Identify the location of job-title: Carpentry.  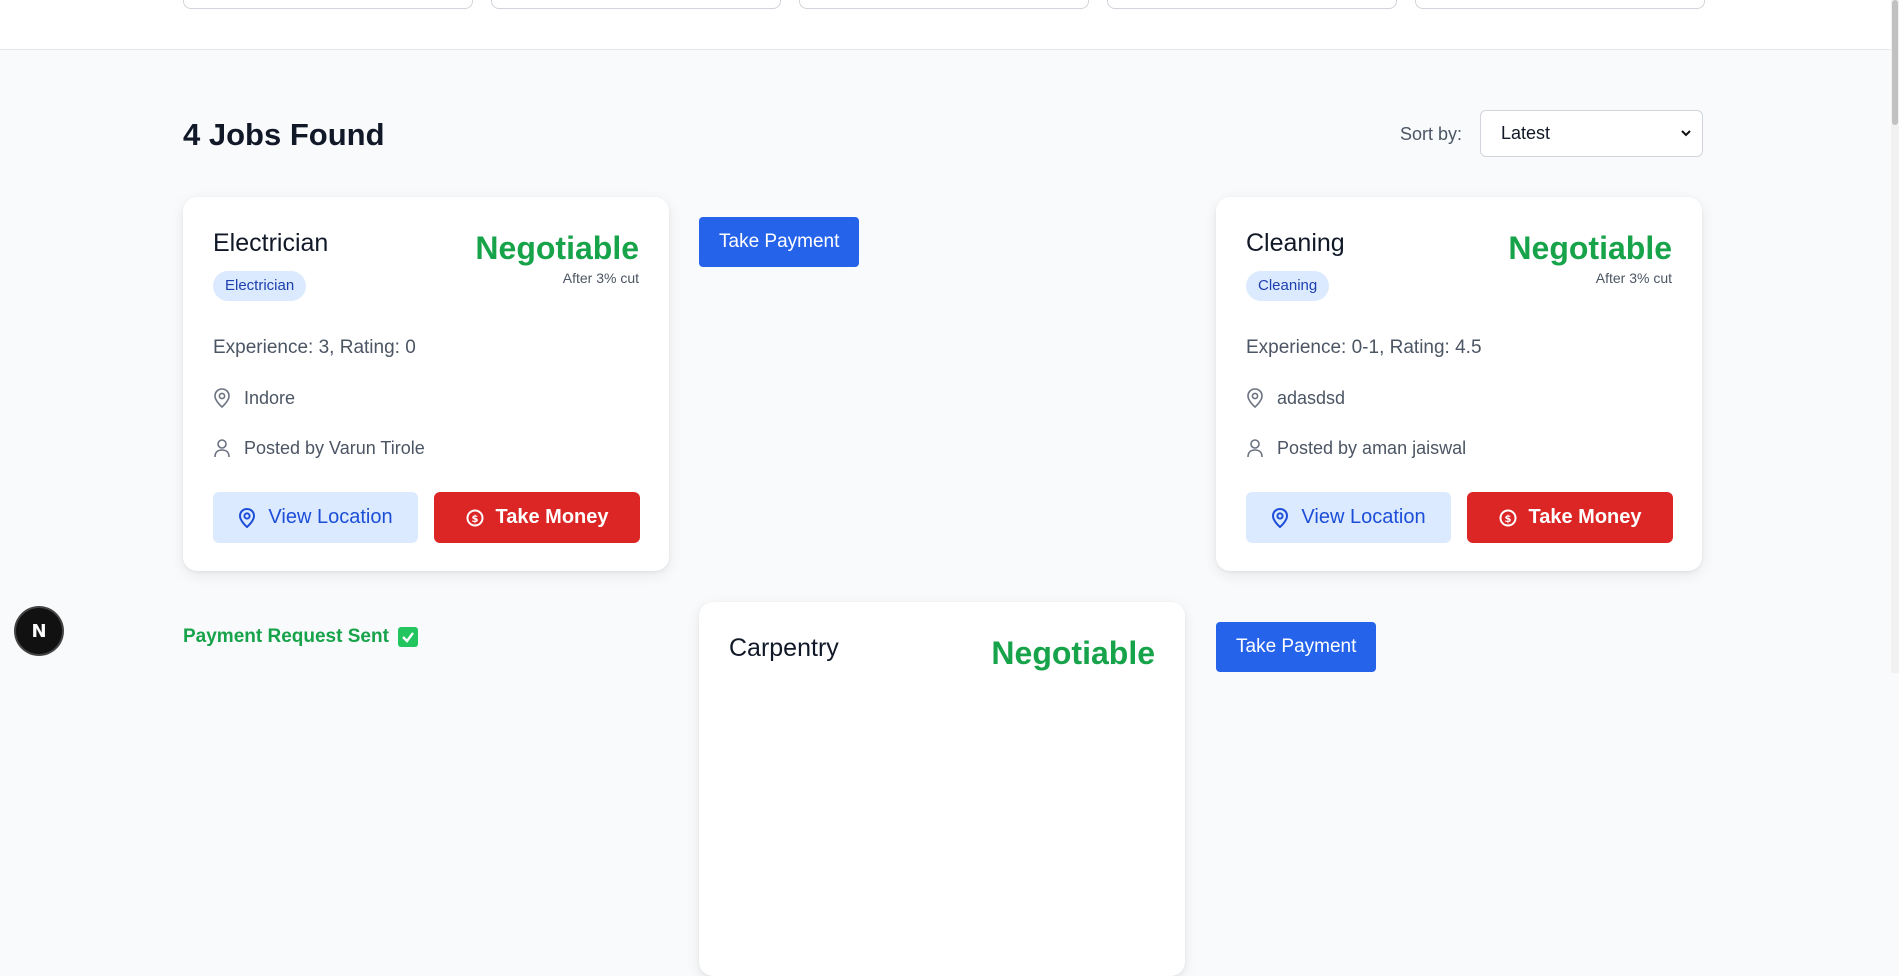
(784, 648).